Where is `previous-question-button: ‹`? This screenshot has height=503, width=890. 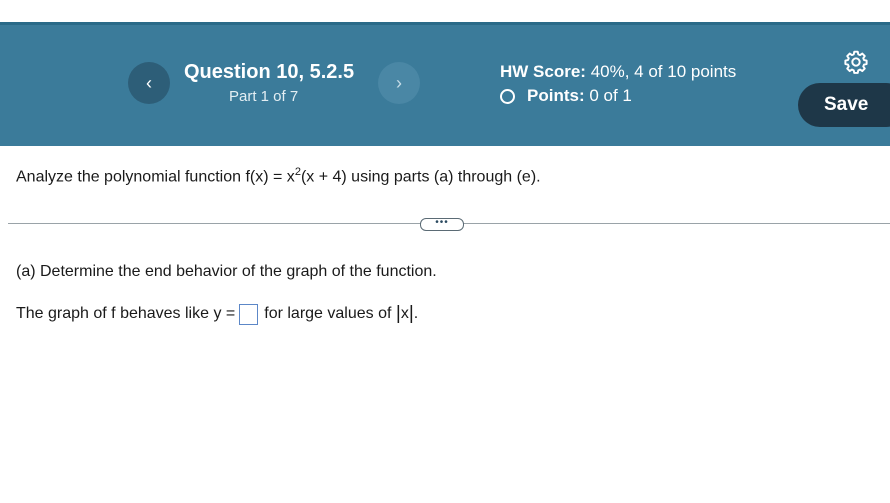
previous-question-button: ‹ is located at coordinates (149, 83).